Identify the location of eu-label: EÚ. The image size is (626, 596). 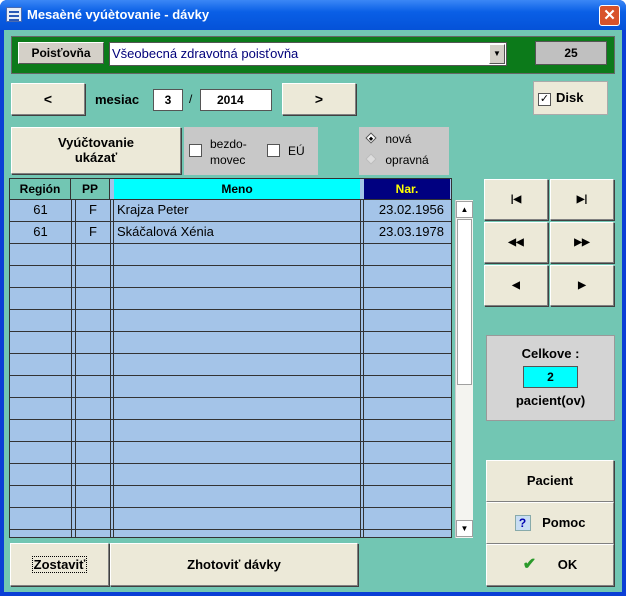
(296, 151).